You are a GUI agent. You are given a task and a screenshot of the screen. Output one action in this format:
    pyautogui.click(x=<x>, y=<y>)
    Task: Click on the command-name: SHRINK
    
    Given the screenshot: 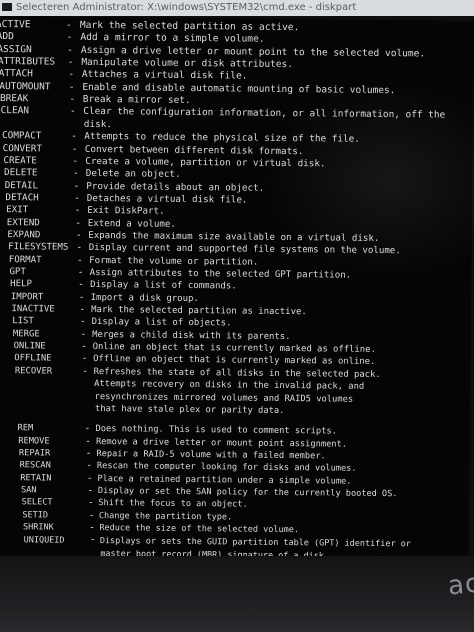 What is the action you would take?
    pyautogui.click(x=38, y=527)
    